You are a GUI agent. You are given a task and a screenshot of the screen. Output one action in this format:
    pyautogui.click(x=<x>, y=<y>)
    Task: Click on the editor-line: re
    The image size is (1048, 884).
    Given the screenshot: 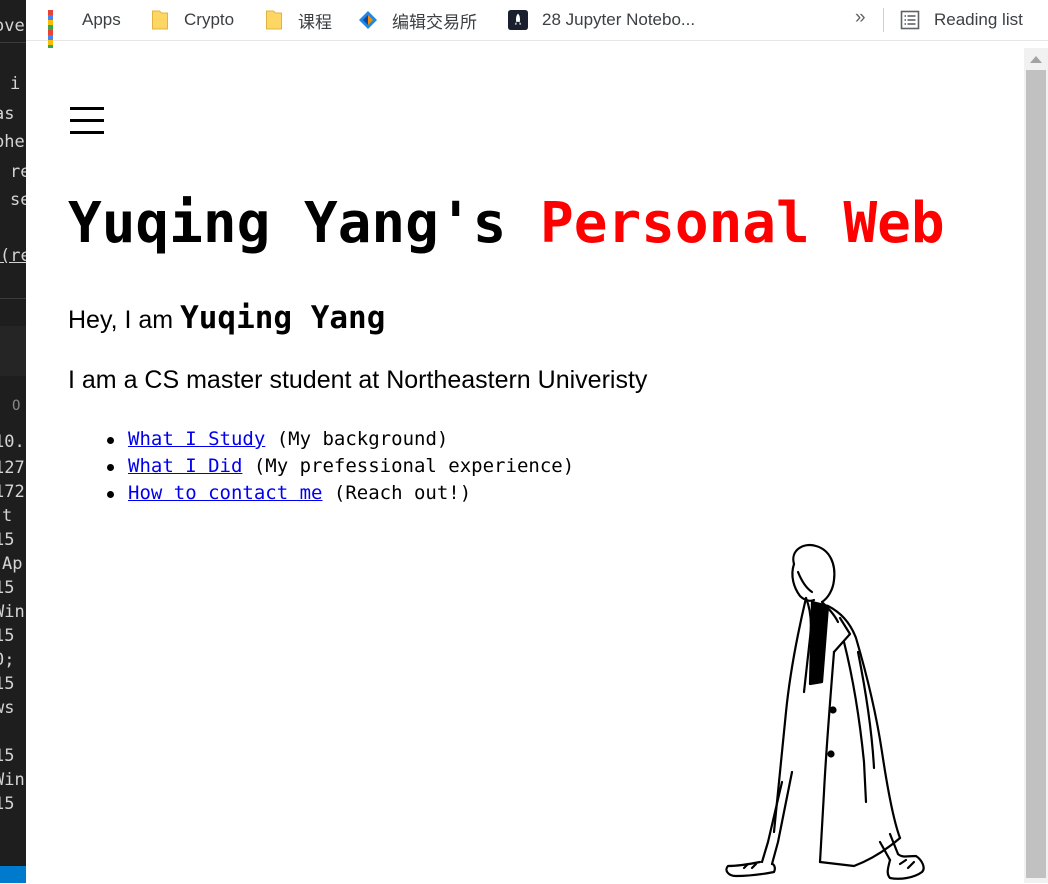 What is the action you would take?
    pyautogui.click(x=18, y=172)
    